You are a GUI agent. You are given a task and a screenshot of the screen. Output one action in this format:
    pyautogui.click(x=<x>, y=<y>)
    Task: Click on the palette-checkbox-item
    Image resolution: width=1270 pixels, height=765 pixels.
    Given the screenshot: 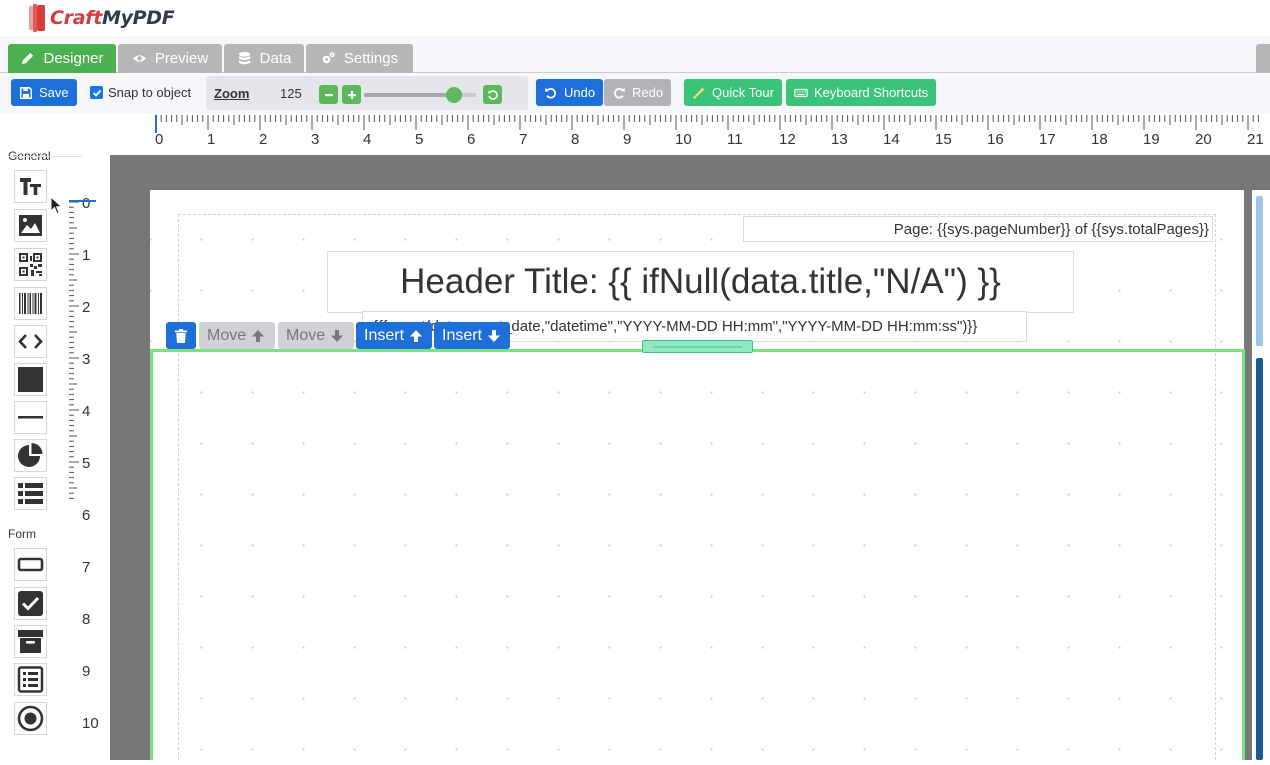 What is the action you would take?
    pyautogui.click(x=30, y=603)
    